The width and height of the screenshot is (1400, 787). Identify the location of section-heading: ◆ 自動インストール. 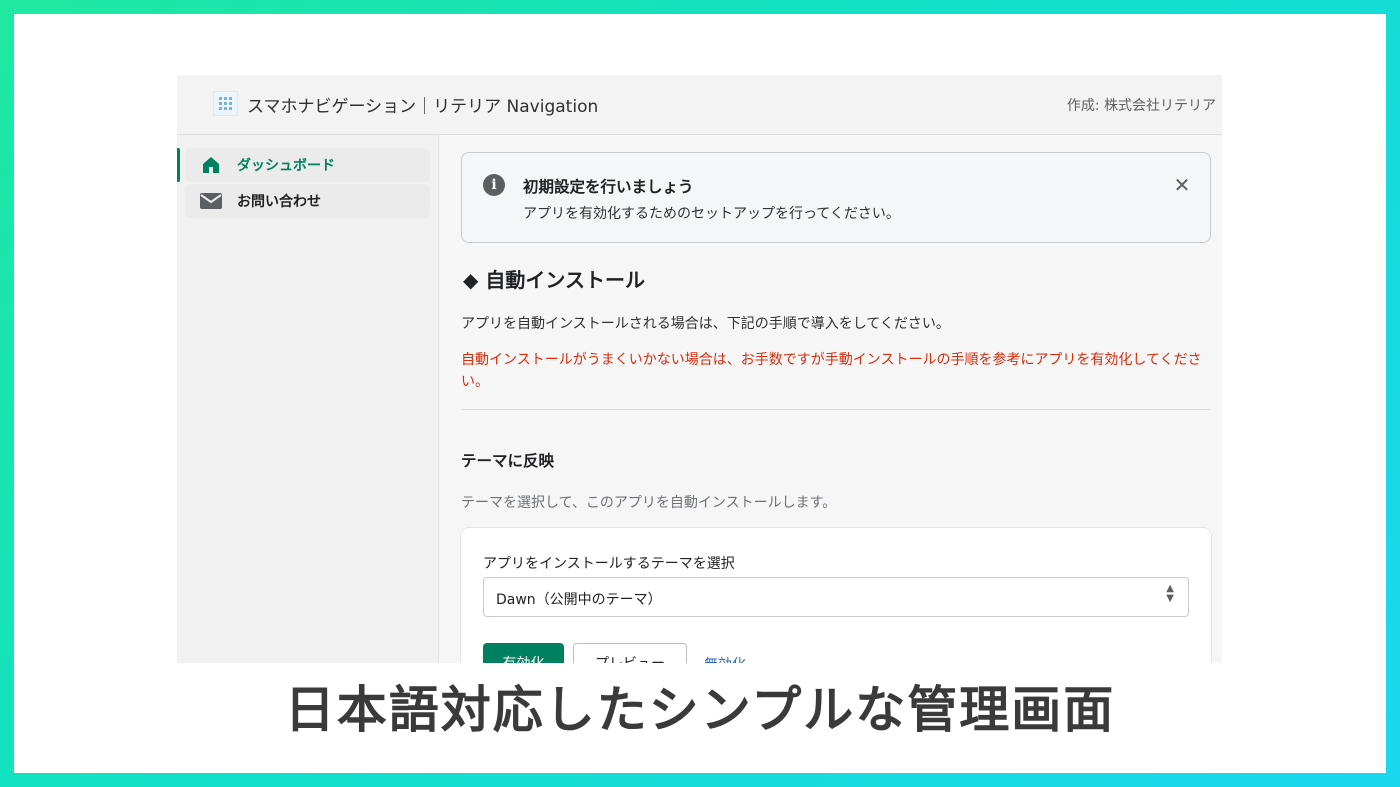
(554, 280).